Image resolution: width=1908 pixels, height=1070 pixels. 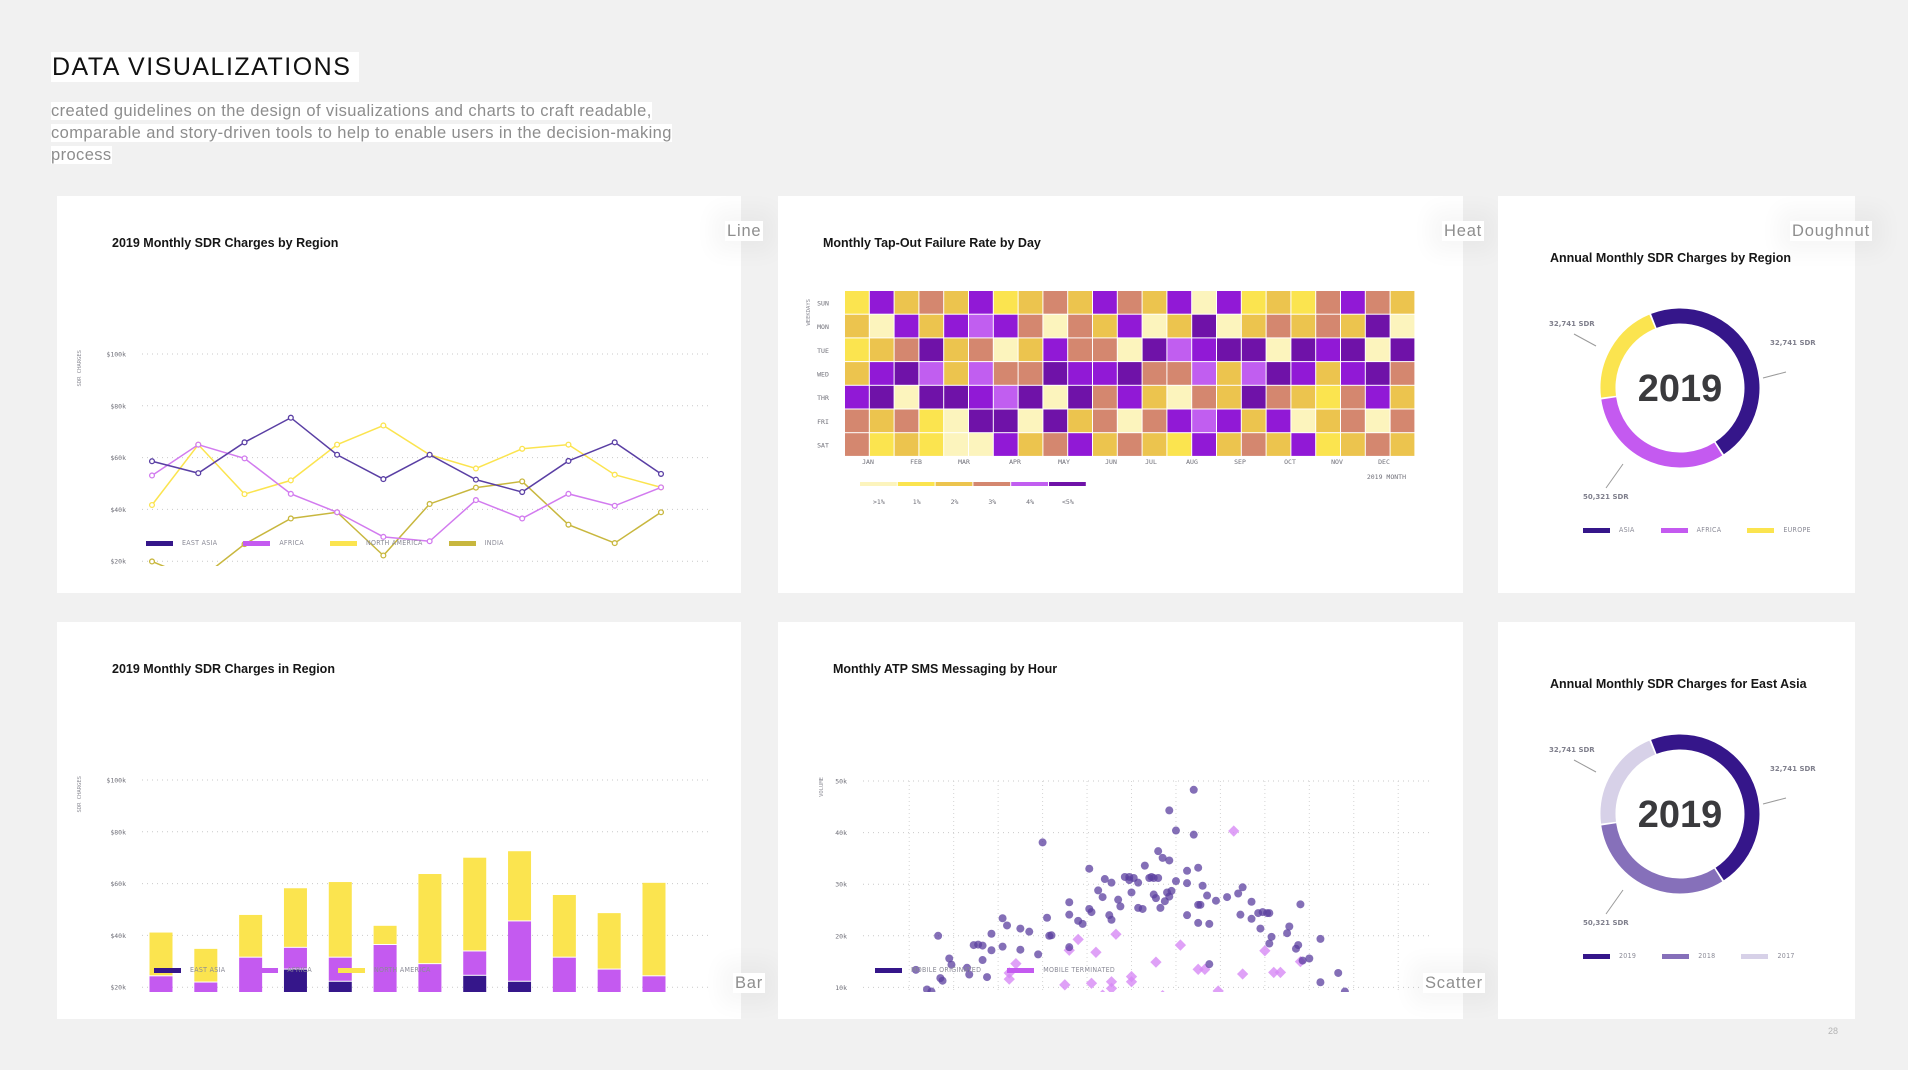 I want to click on row-label: MON, so click(x=823, y=327).